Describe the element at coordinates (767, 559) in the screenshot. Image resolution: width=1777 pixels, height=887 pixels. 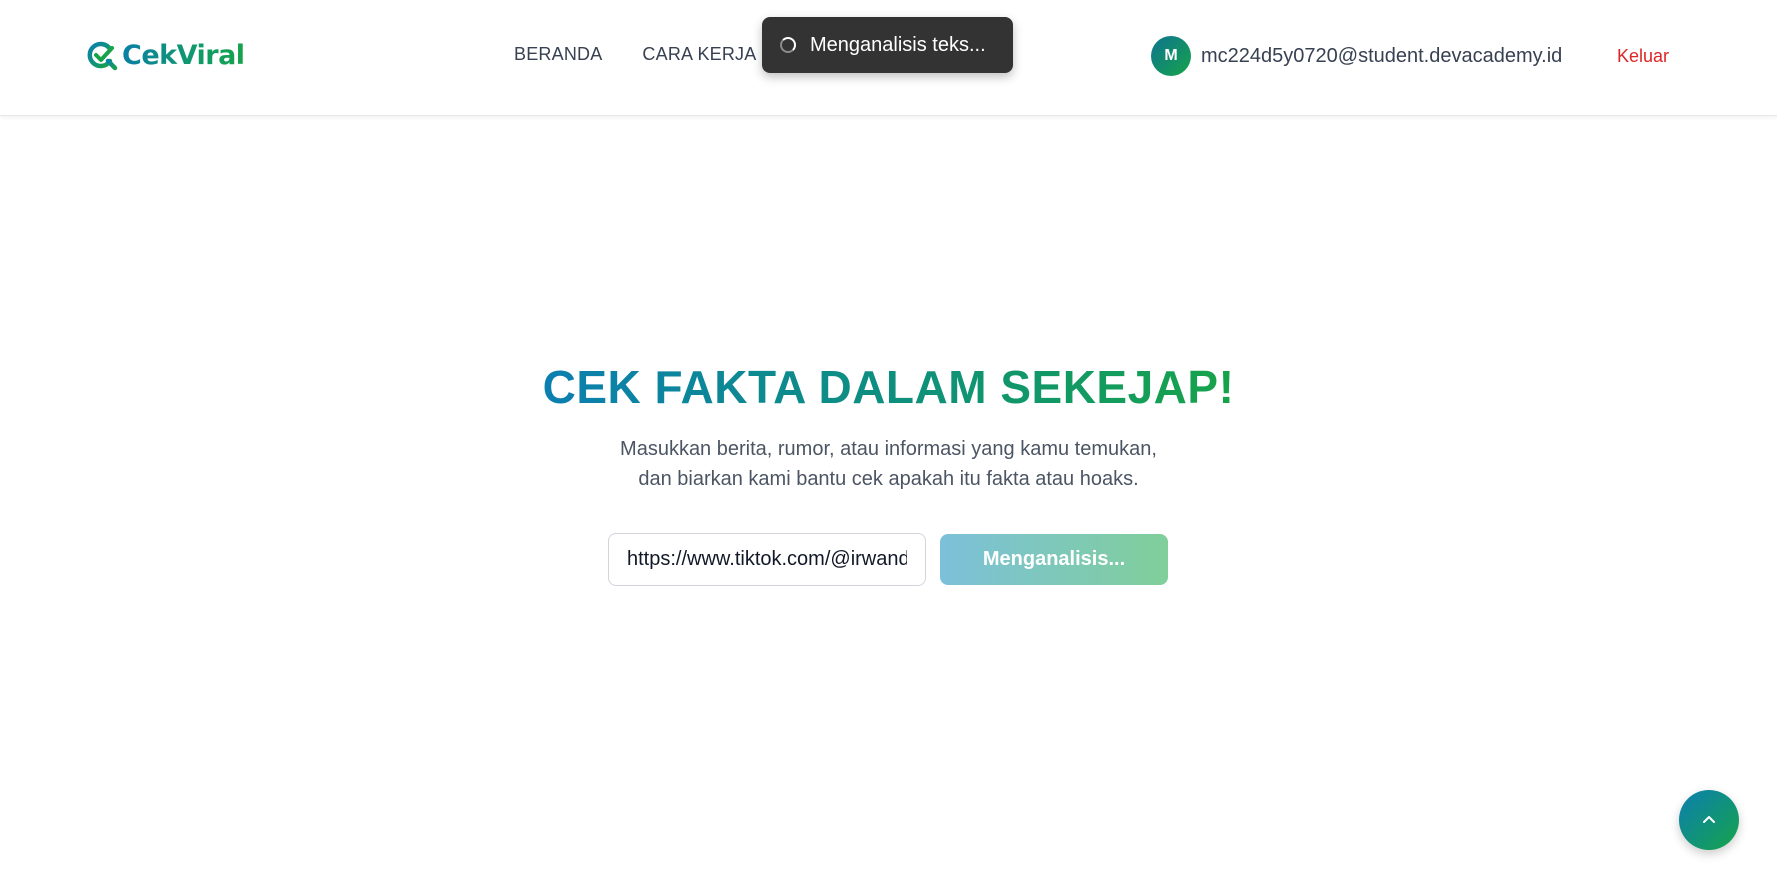
I see `claim-url-input` at that location.